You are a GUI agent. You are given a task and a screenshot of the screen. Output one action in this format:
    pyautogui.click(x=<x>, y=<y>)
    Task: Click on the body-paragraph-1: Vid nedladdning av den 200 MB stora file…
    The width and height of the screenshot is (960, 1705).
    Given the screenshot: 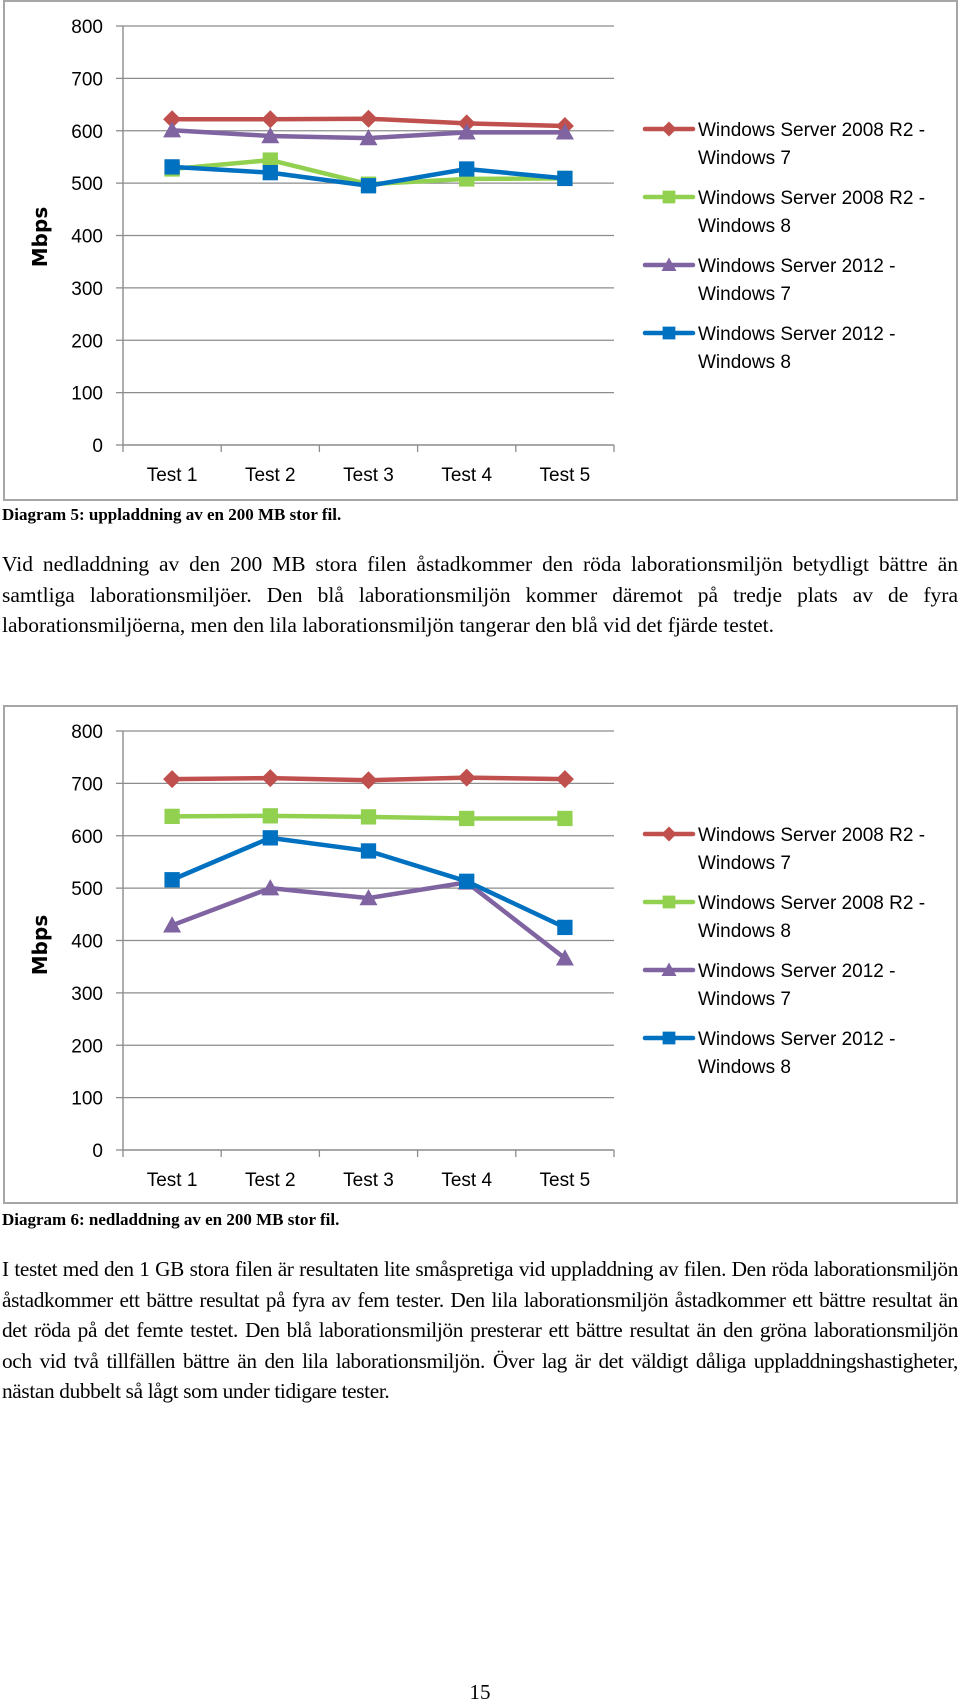 What is the action you would take?
    pyautogui.click(x=480, y=595)
    